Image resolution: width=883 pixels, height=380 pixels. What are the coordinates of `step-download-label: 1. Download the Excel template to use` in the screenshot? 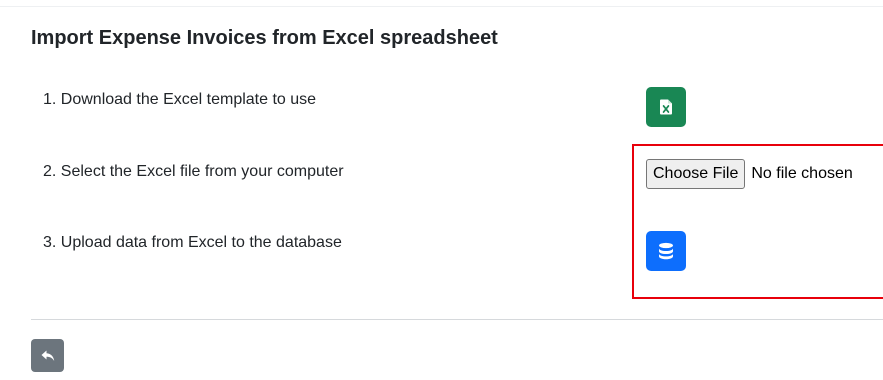 It's located at (180, 99).